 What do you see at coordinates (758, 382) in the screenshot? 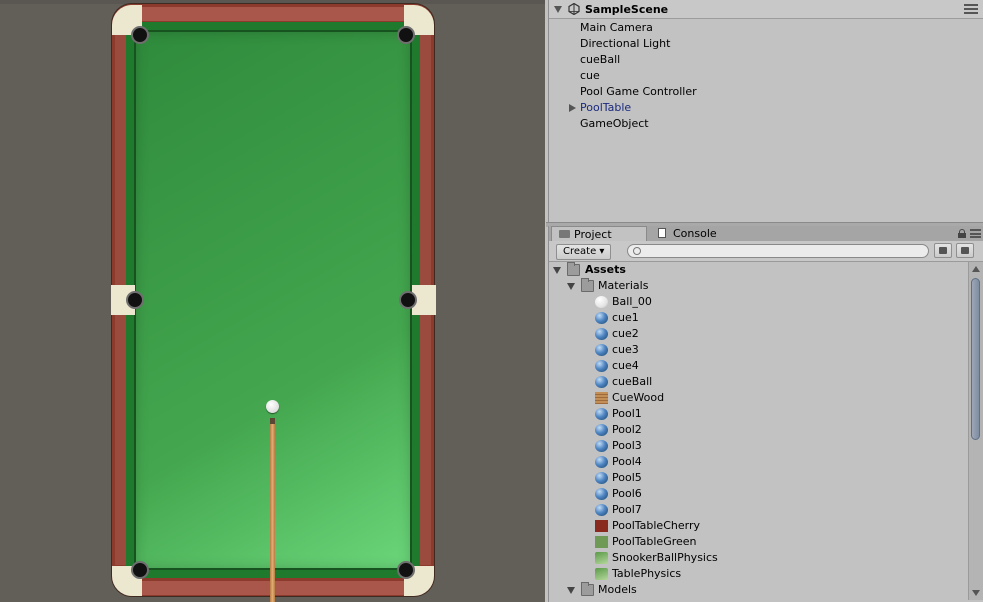
I see `tree-row-material: cueBall` at bounding box center [758, 382].